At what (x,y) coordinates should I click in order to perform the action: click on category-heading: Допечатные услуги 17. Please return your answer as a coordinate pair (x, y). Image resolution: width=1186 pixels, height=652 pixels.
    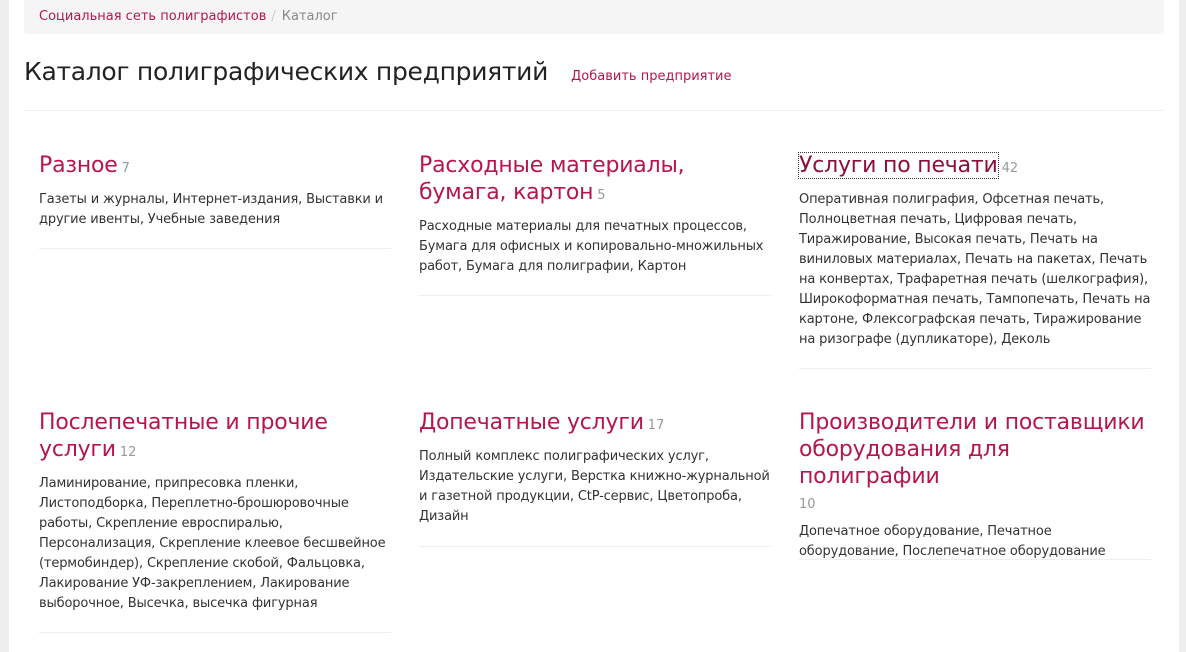
    Looking at the image, I should click on (595, 424).